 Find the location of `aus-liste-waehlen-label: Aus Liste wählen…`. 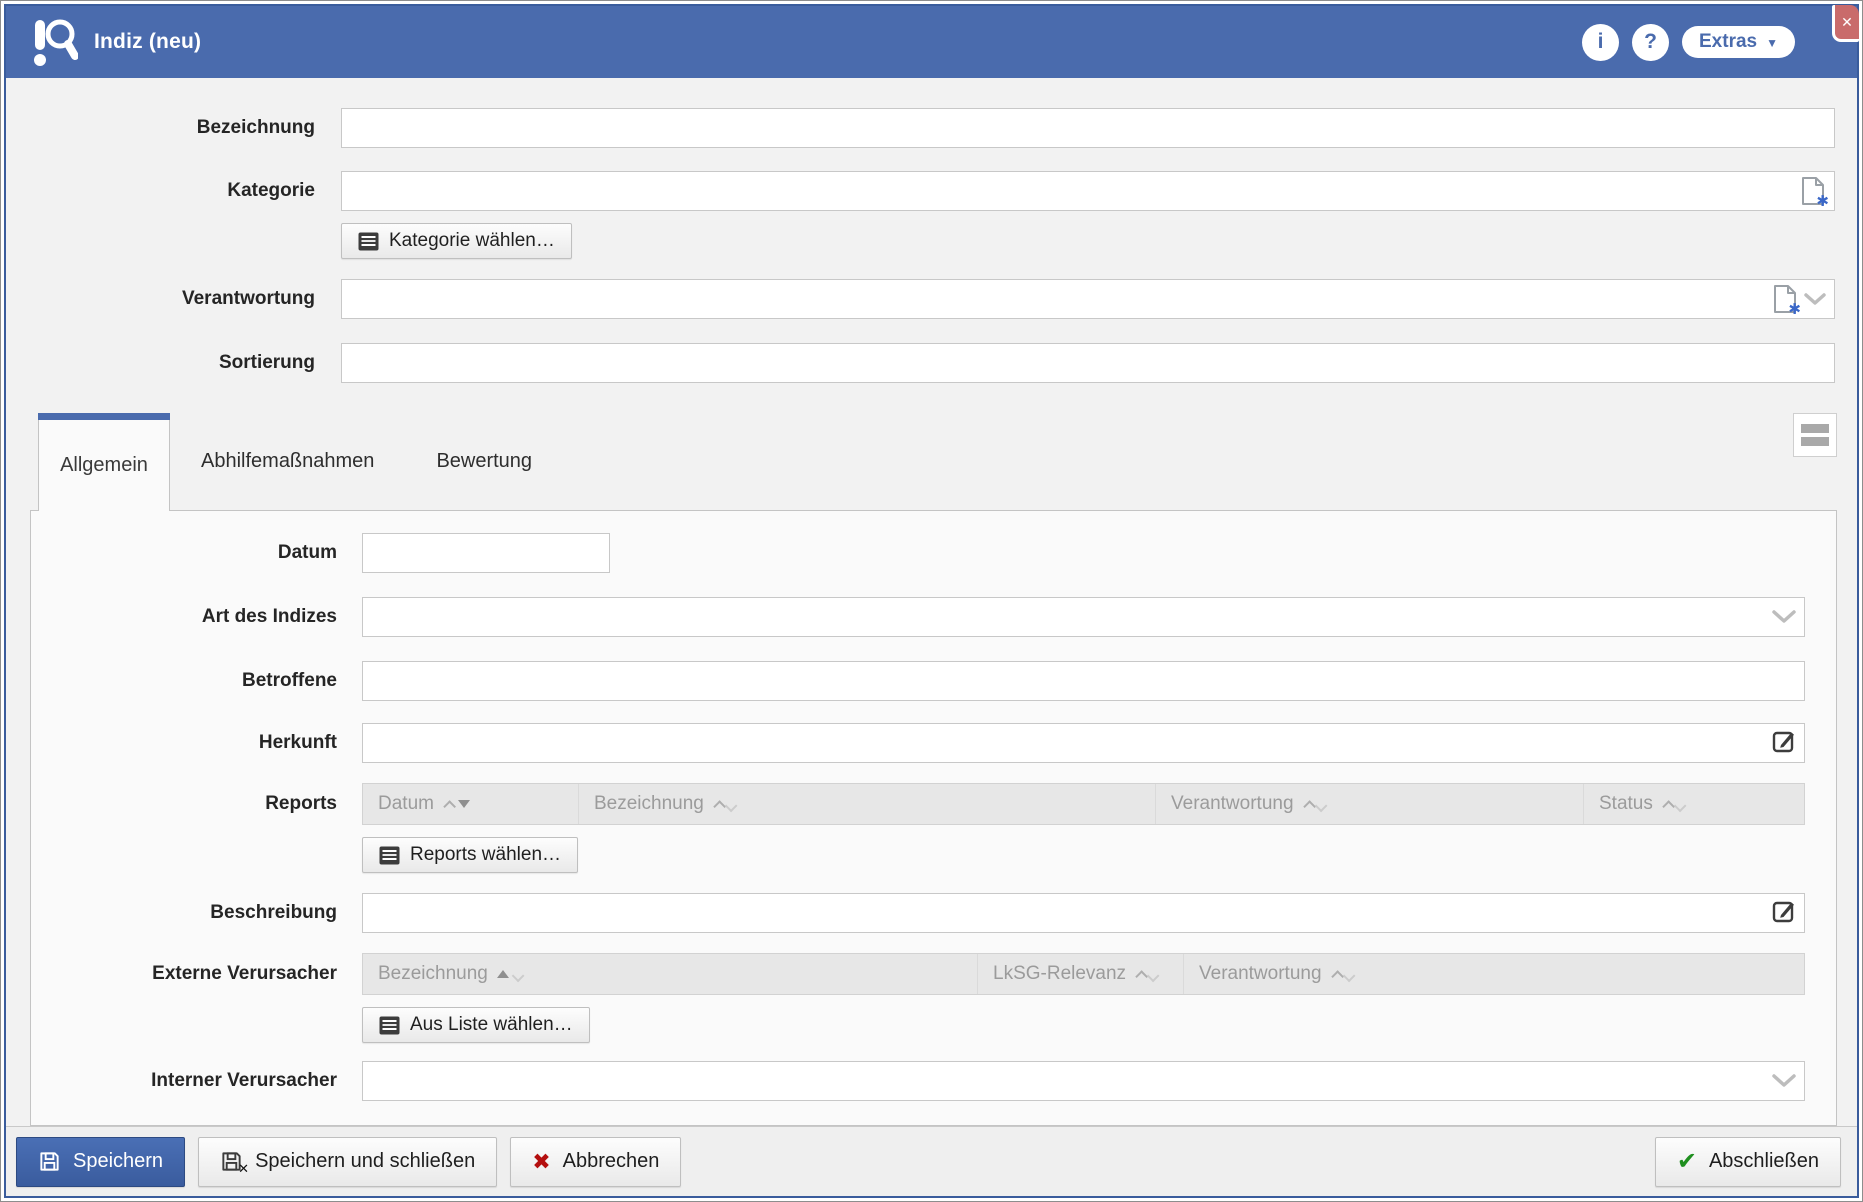

aus-liste-waehlen-label: Aus Liste wählen… is located at coordinates (491, 1024).